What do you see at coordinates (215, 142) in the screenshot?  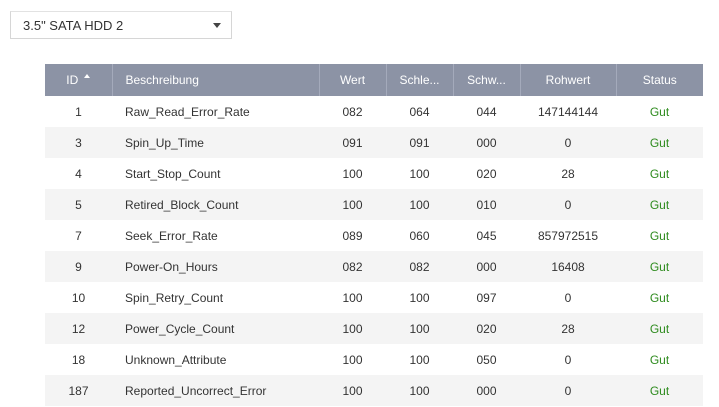 I see `cell-description: Spin_Up_Time` at bounding box center [215, 142].